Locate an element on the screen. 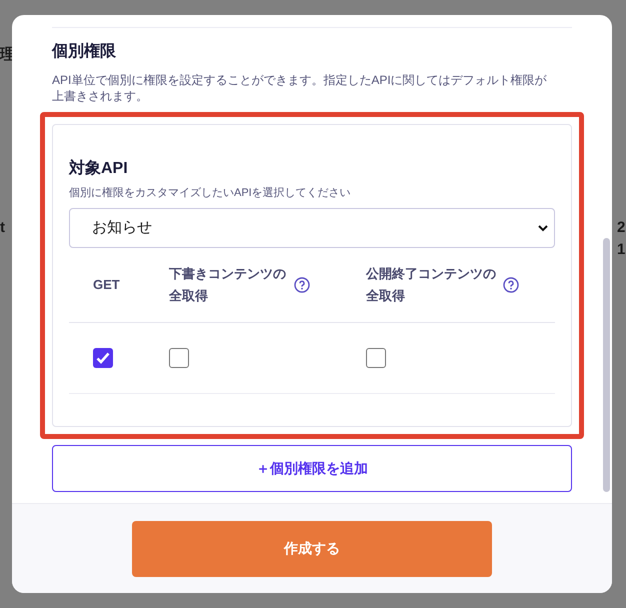 This screenshot has width=626, height=608. api-select: お知らせ is located at coordinates (312, 228).